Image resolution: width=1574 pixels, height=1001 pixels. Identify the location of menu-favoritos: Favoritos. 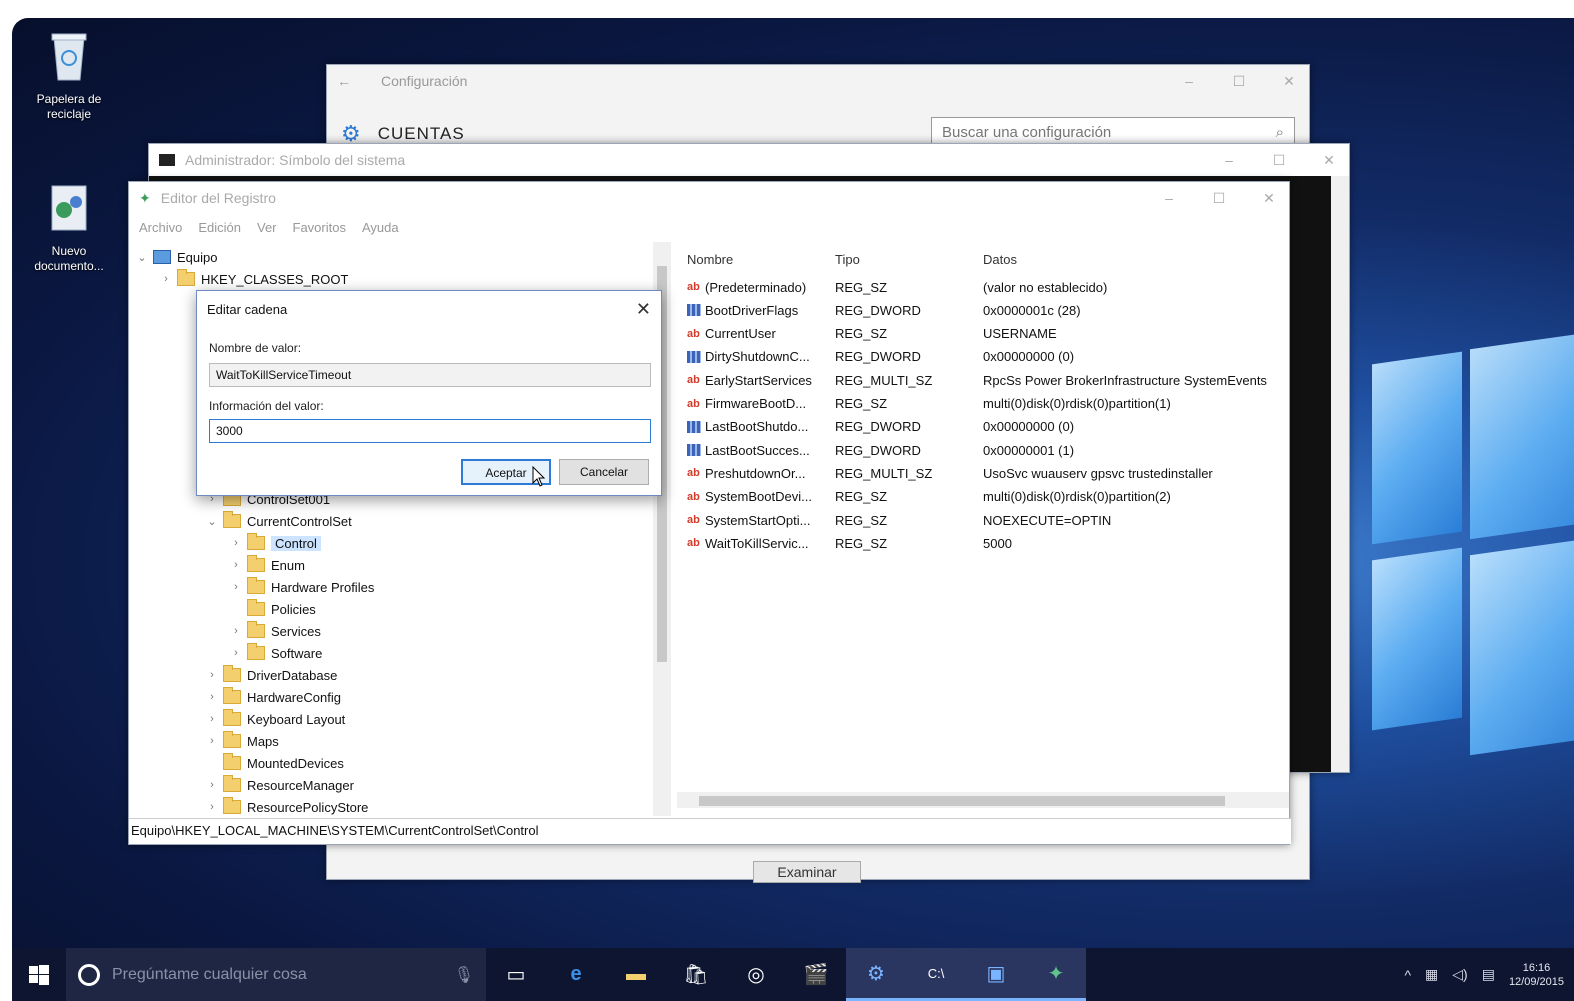
(319, 227).